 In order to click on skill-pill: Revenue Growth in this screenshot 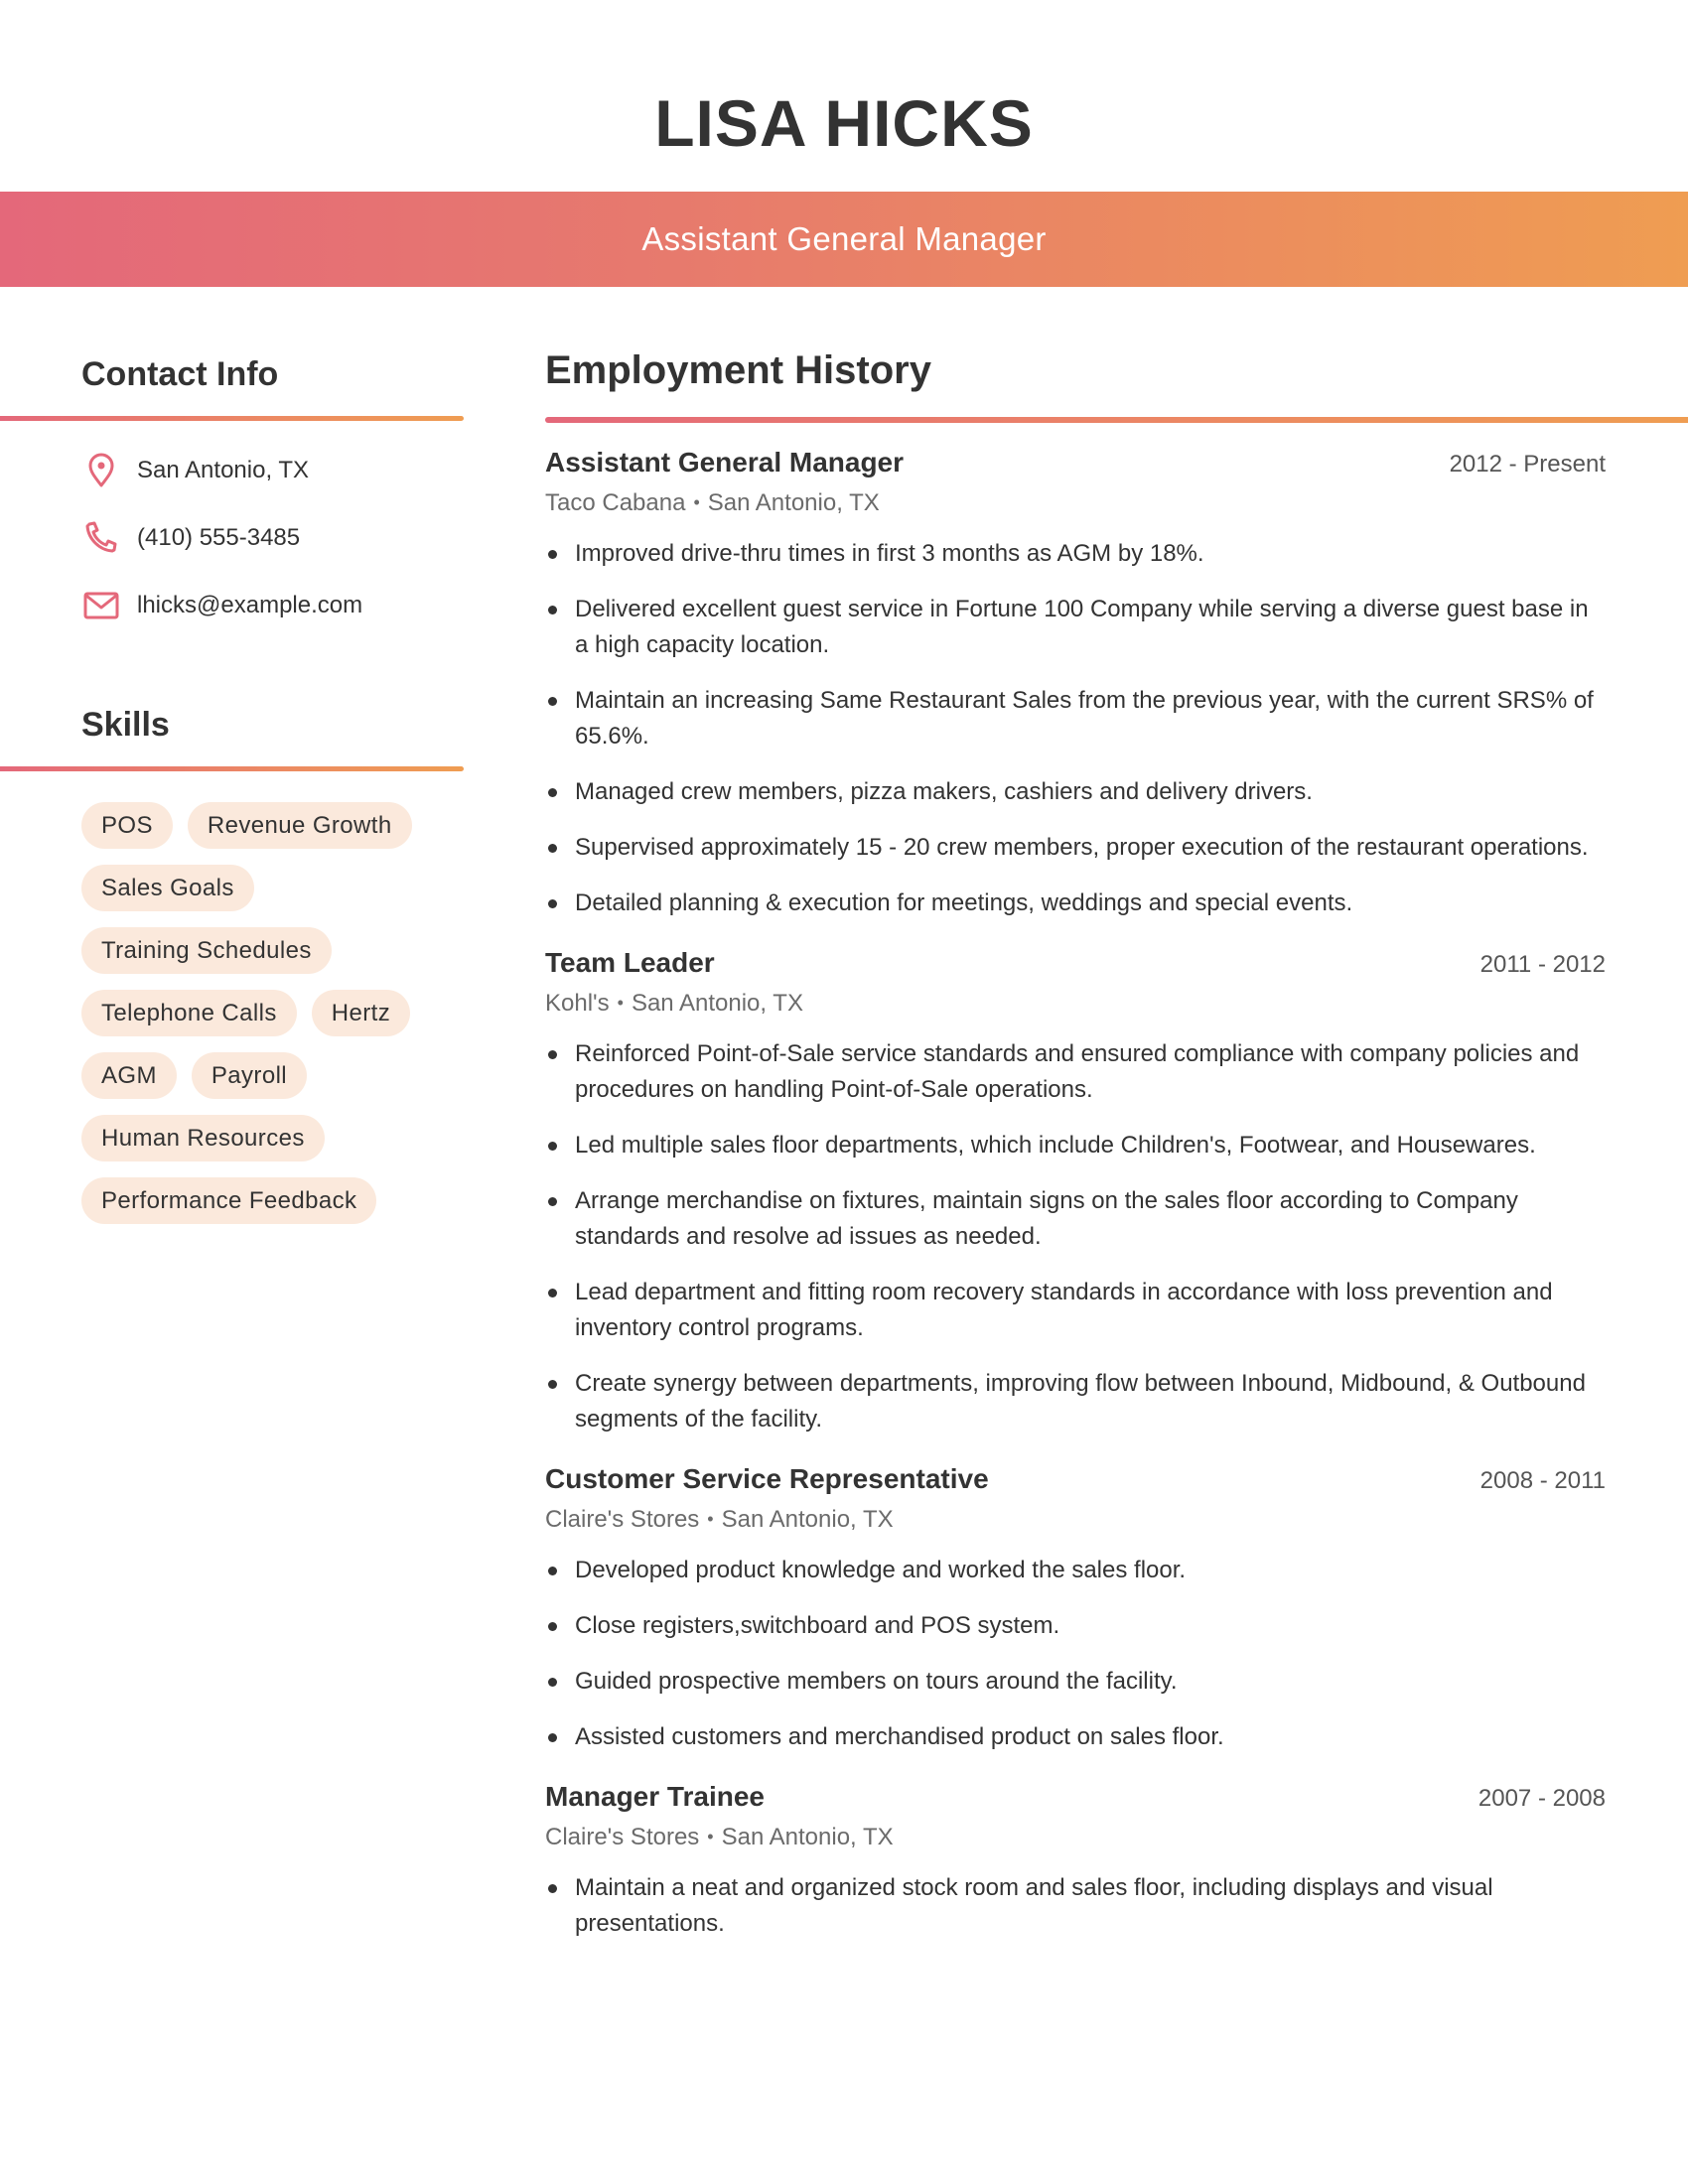, I will do `click(299, 825)`.